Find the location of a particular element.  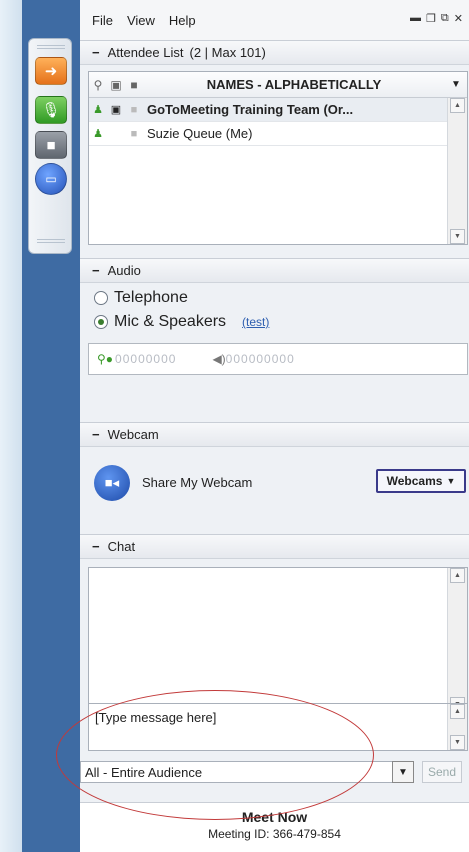

screen-icon: ▭ is located at coordinates (51, 179).